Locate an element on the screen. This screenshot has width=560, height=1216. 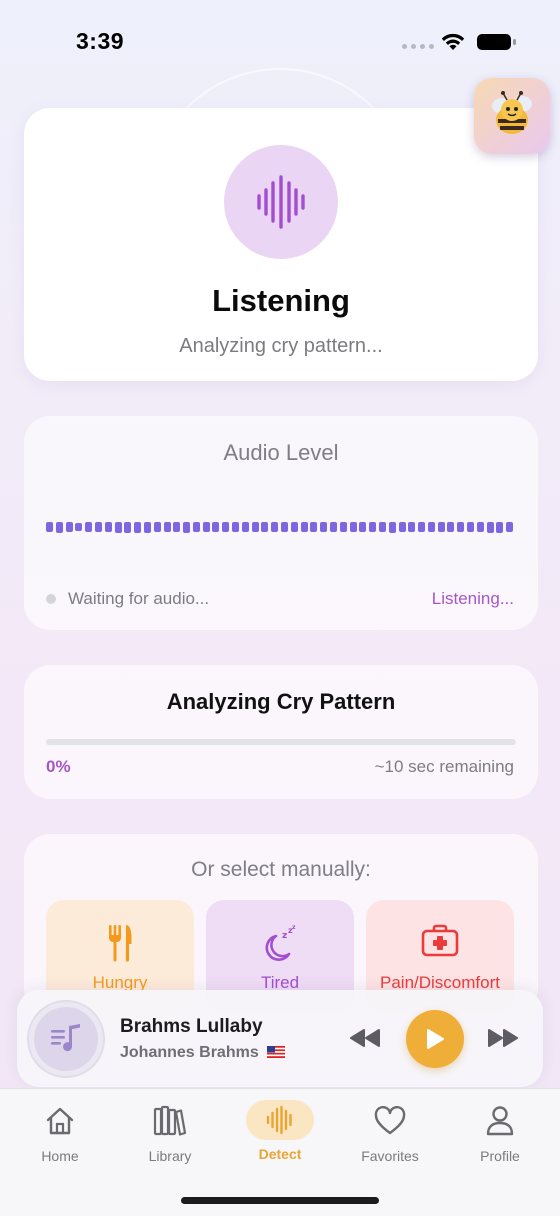
artist-name: Johannes Brahms is located at coordinates (189, 1052).